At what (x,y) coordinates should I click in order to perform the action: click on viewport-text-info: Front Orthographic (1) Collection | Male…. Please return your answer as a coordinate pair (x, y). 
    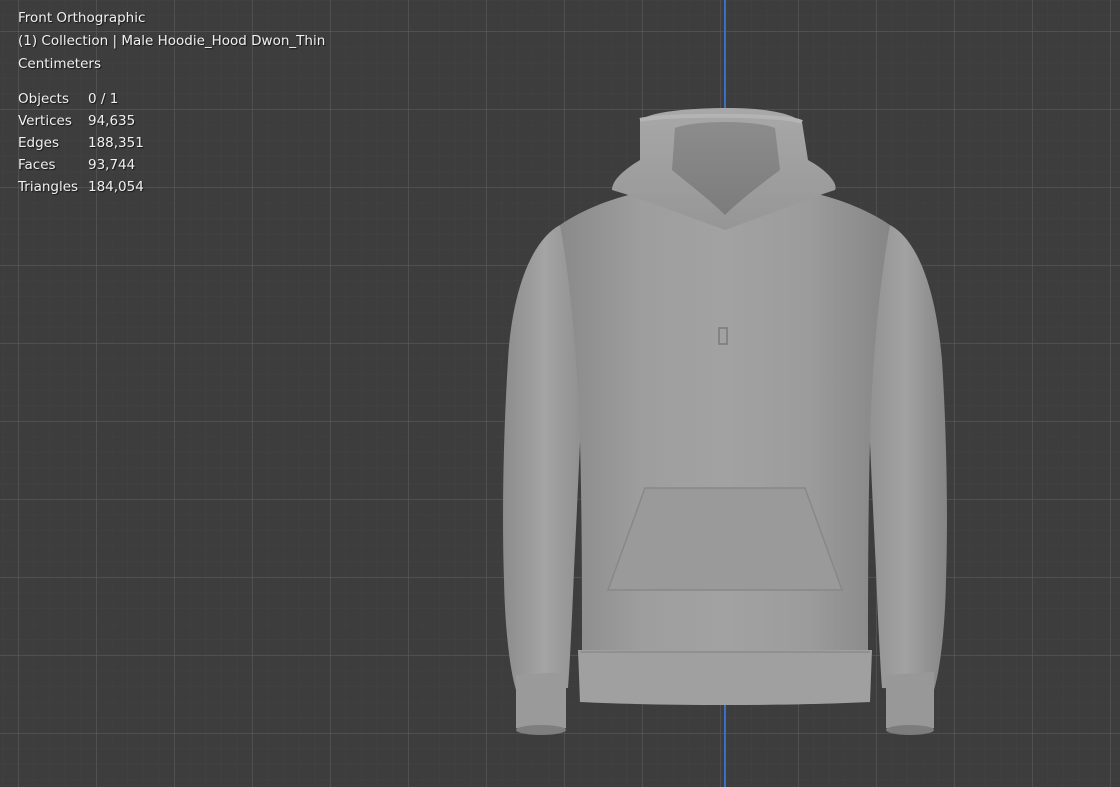
    Looking at the image, I should click on (171, 41).